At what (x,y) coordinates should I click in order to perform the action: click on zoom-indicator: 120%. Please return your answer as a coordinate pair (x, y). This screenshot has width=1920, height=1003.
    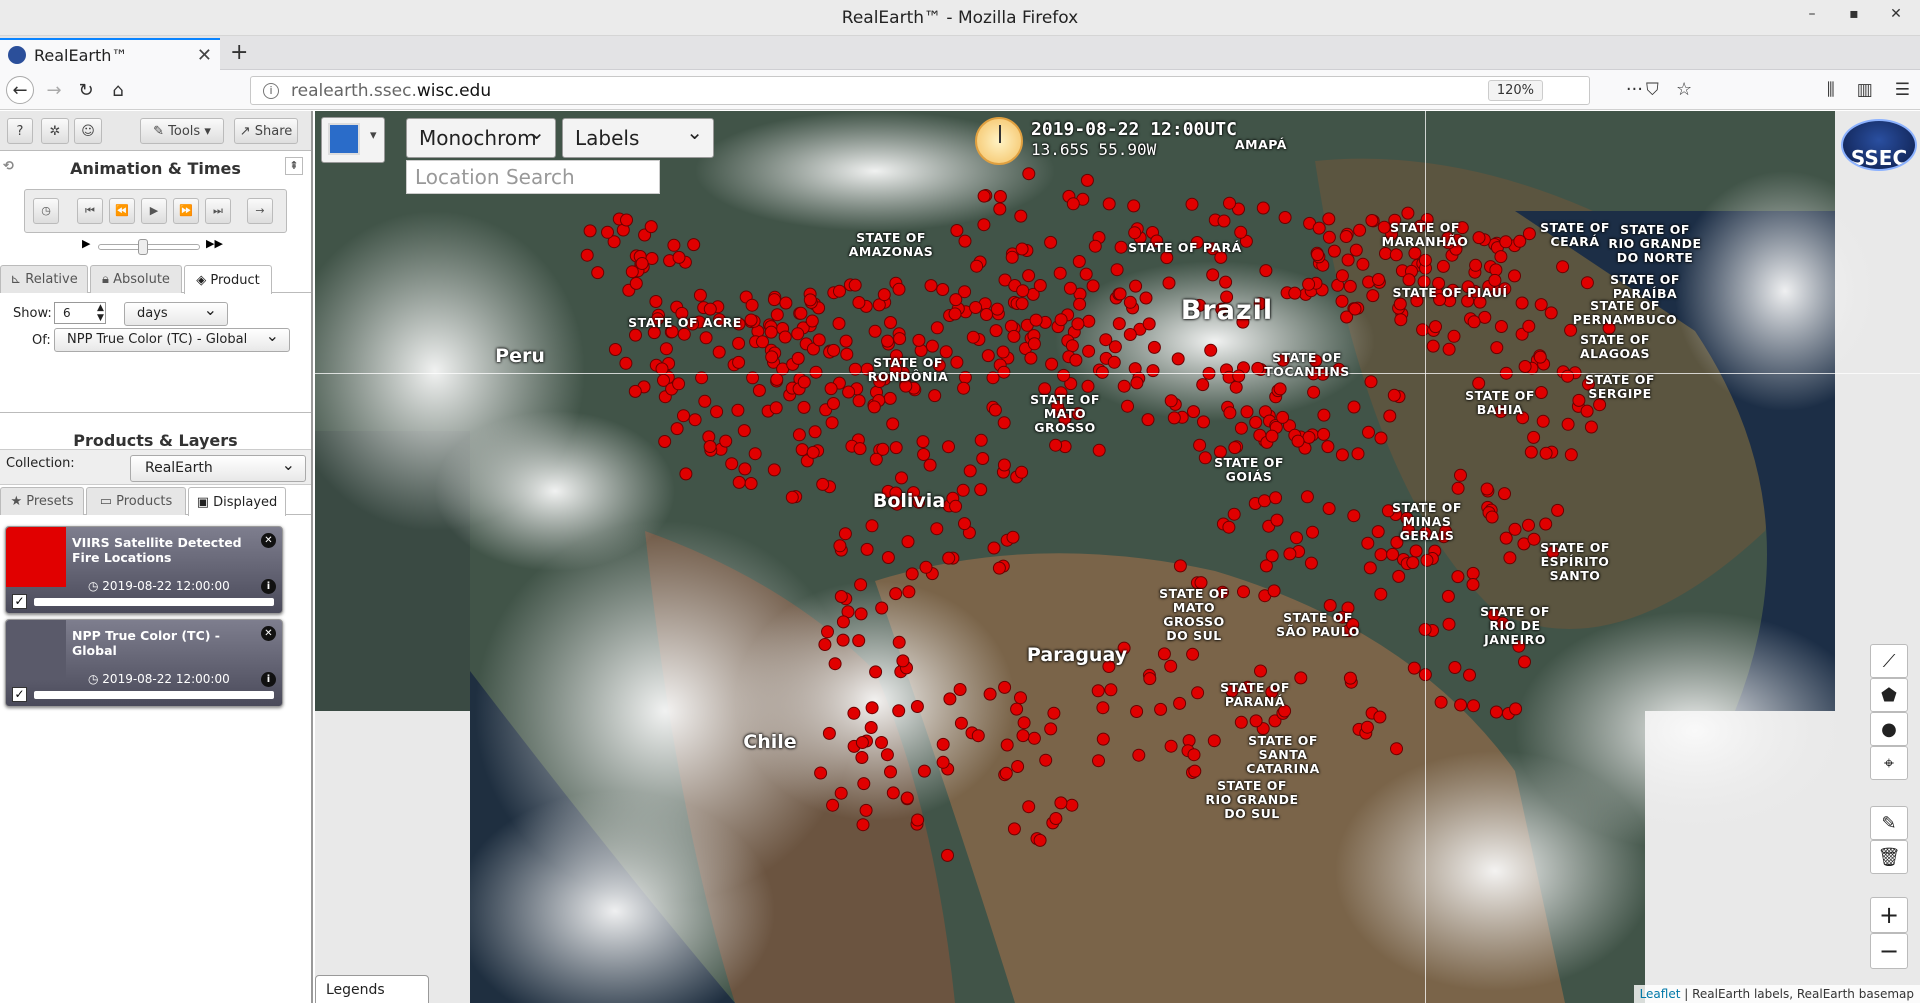
    Looking at the image, I should click on (1515, 90).